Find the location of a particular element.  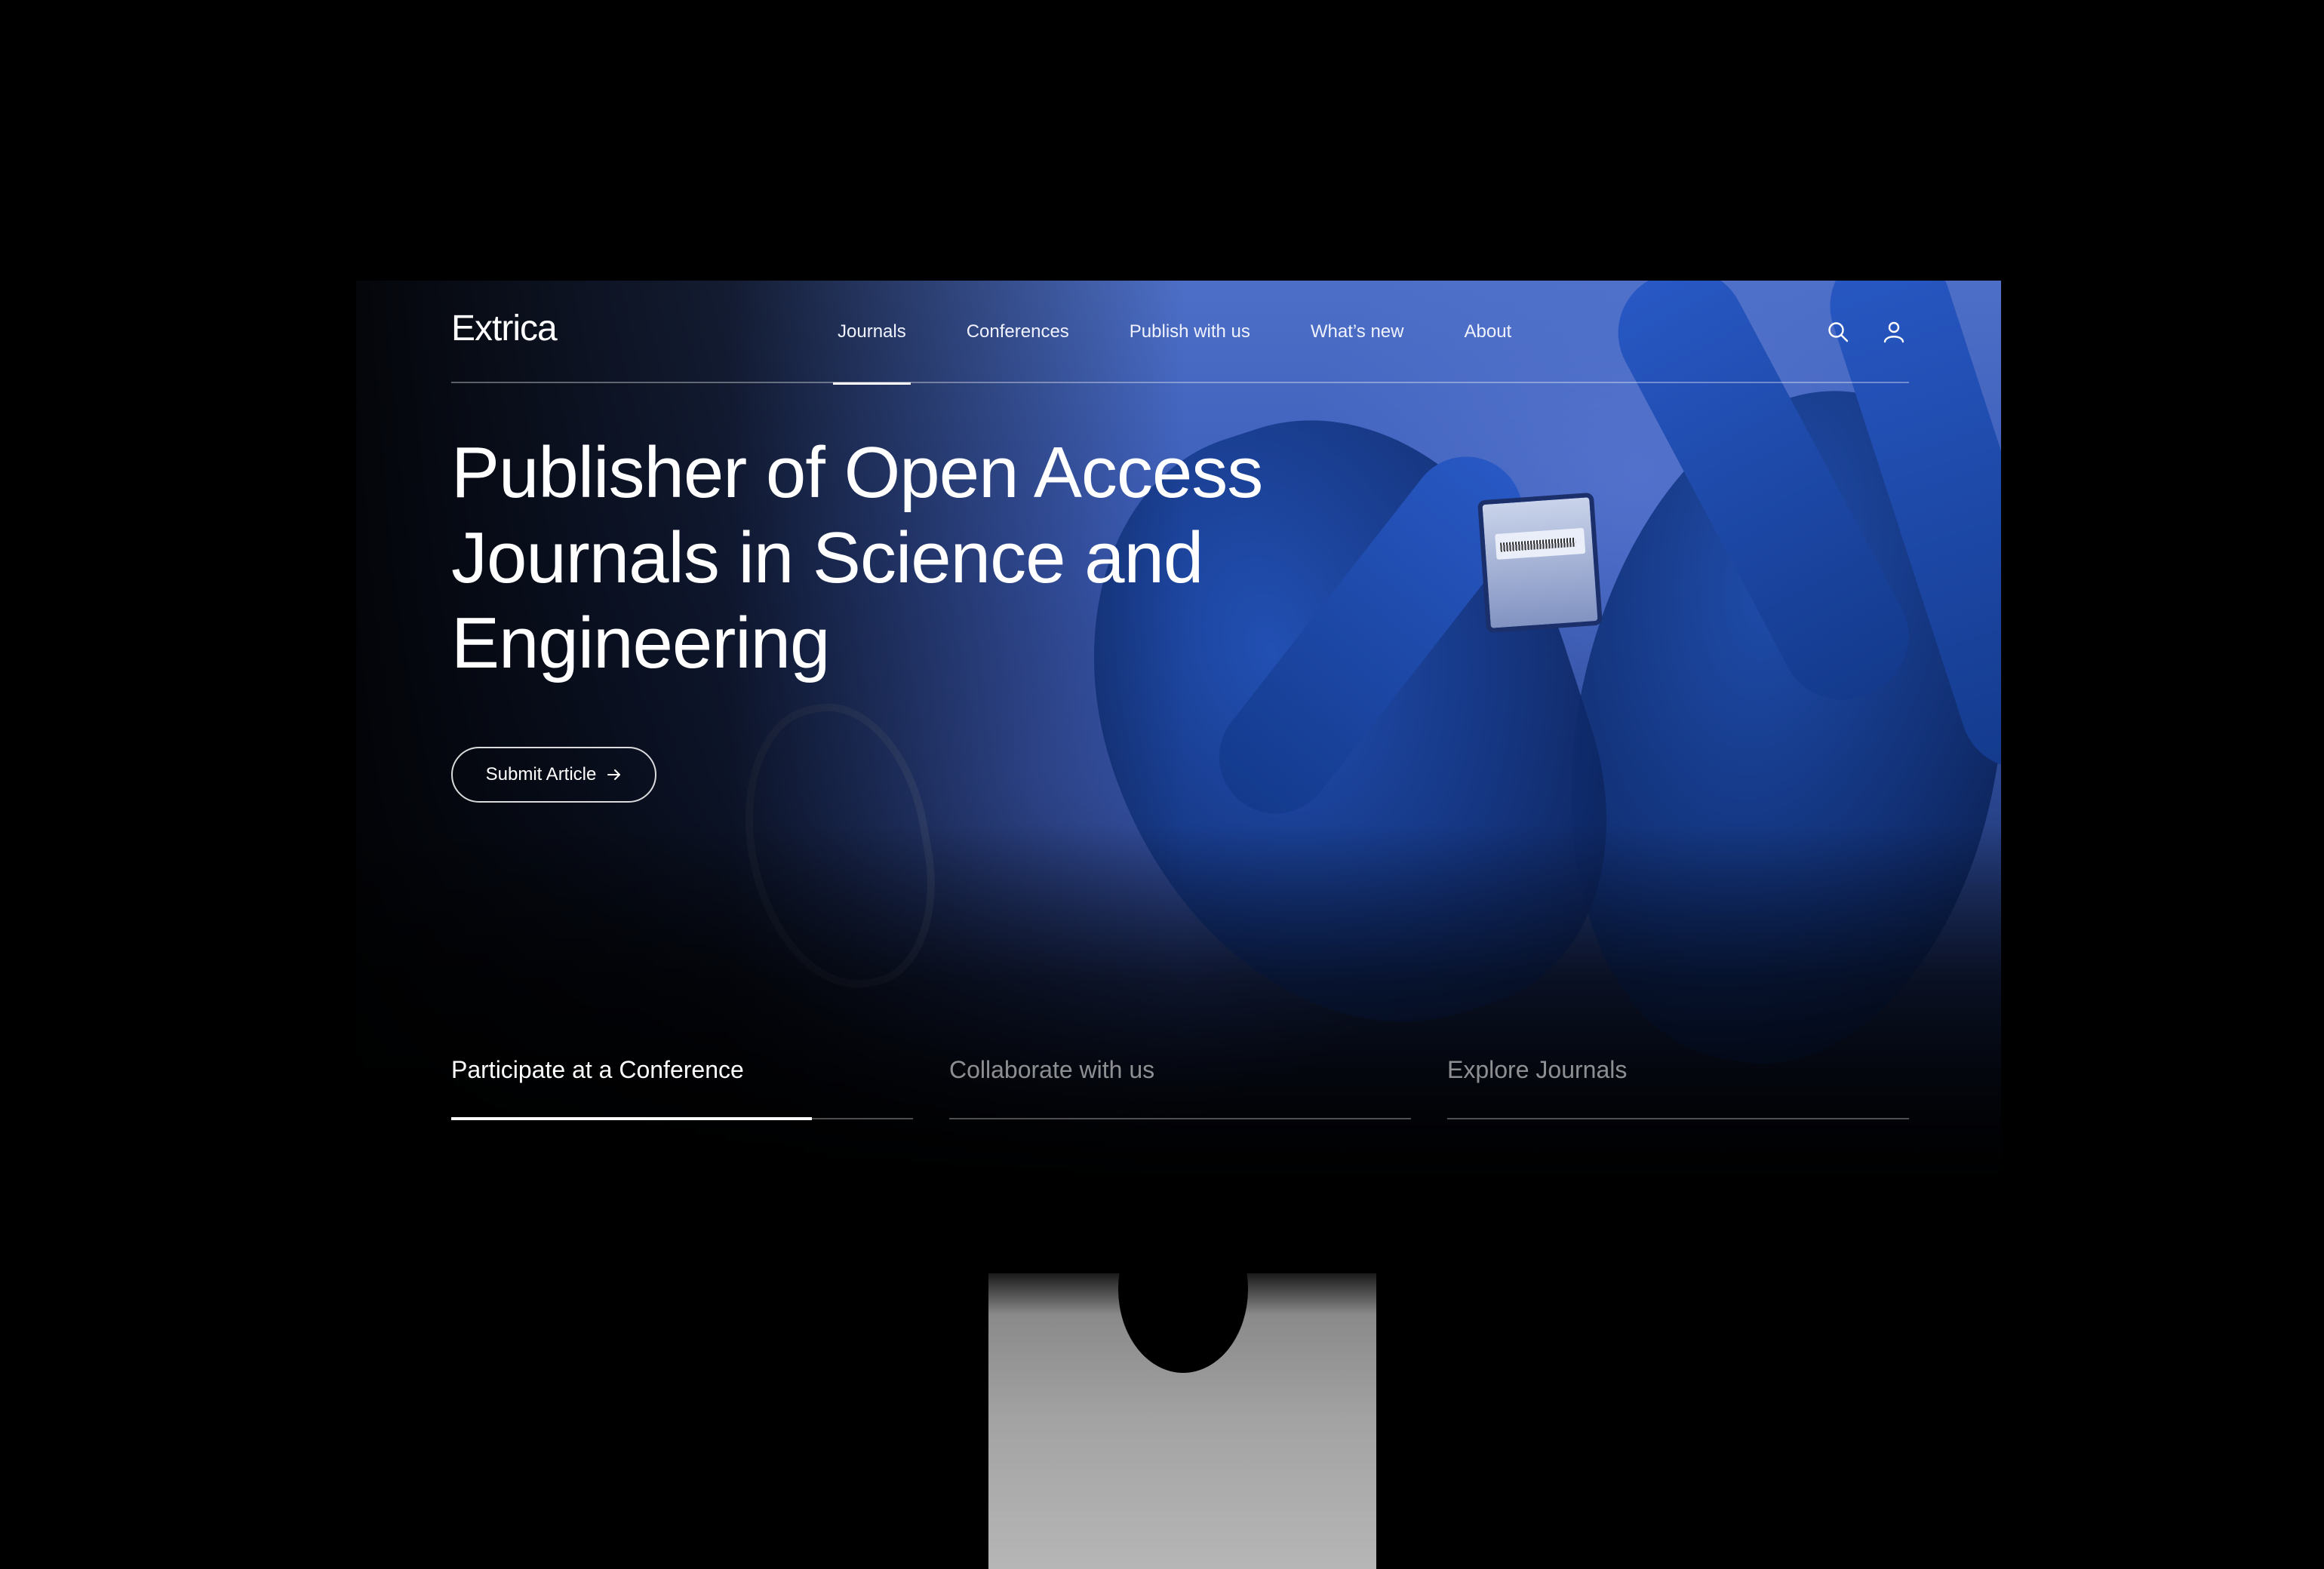

nav-item-whats-new: What’s new is located at coordinates (1357, 332).